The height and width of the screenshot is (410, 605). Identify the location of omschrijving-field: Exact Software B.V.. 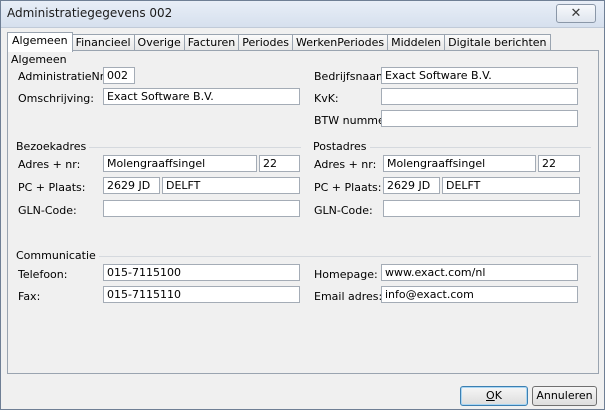
(201, 96).